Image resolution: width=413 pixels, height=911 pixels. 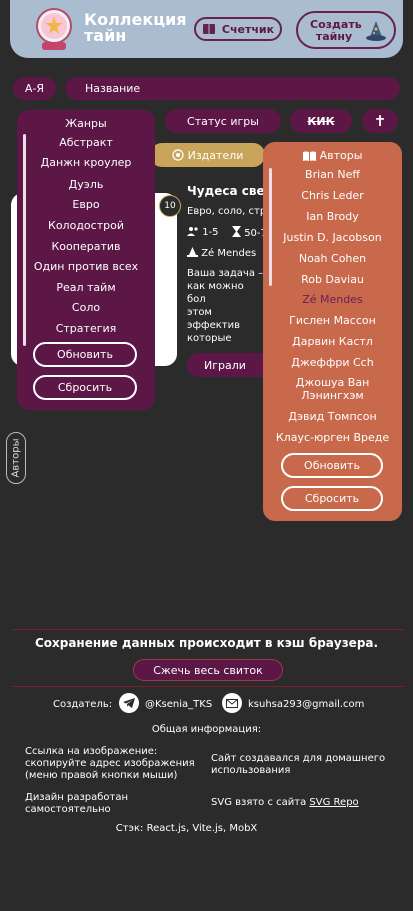 What do you see at coordinates (86, 204) in the screenshot?
I see `genre-item: Евро` at bounding box center [86, 204].